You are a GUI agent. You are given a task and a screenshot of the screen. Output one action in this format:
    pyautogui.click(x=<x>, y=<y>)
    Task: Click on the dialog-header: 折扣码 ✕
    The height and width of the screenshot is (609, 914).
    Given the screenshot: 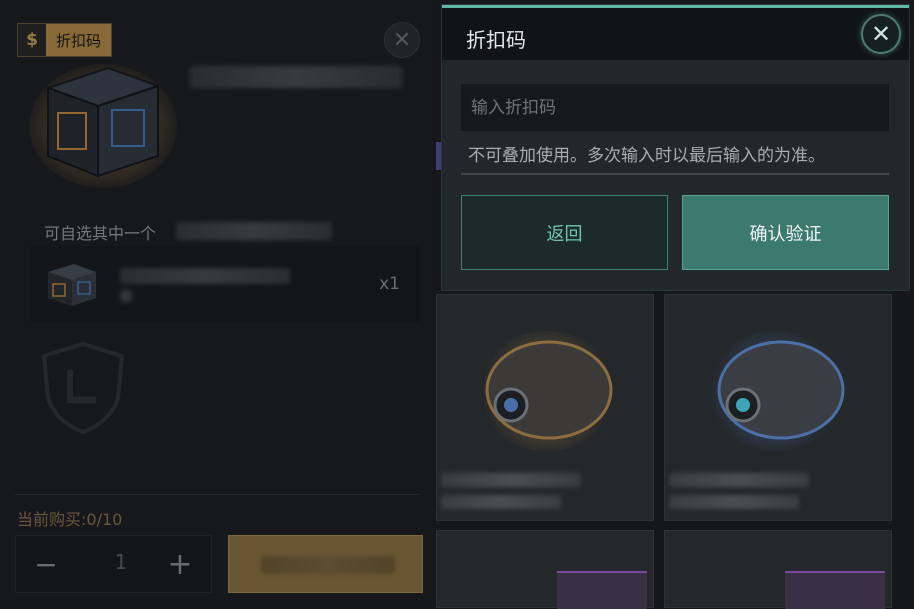 What is the action you would take?
    pyautogui.click(x=675, y=34)
    